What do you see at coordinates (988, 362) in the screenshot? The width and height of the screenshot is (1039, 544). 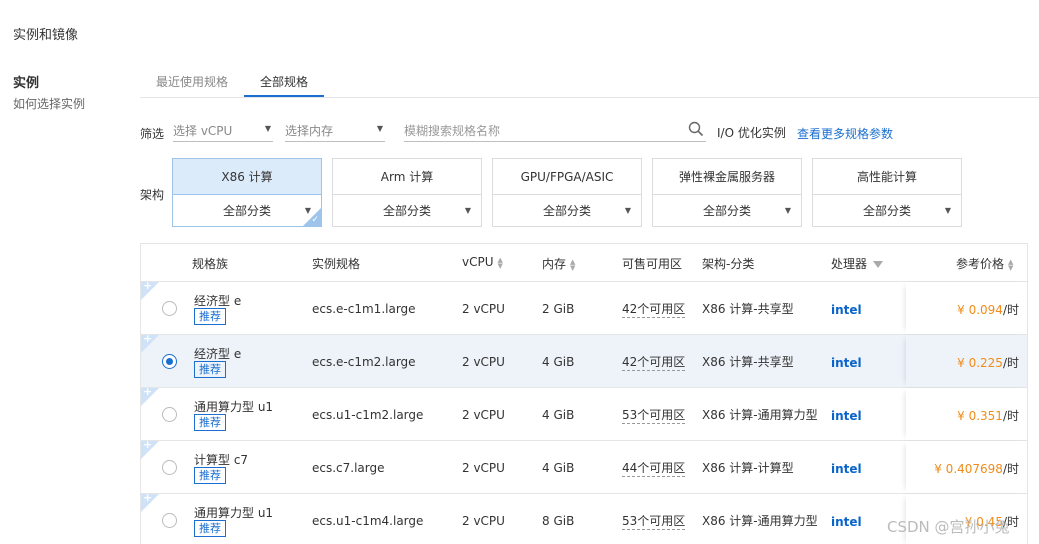 I see `cell-price: ¥ 0.225/时` at bounding box center [988, 362].